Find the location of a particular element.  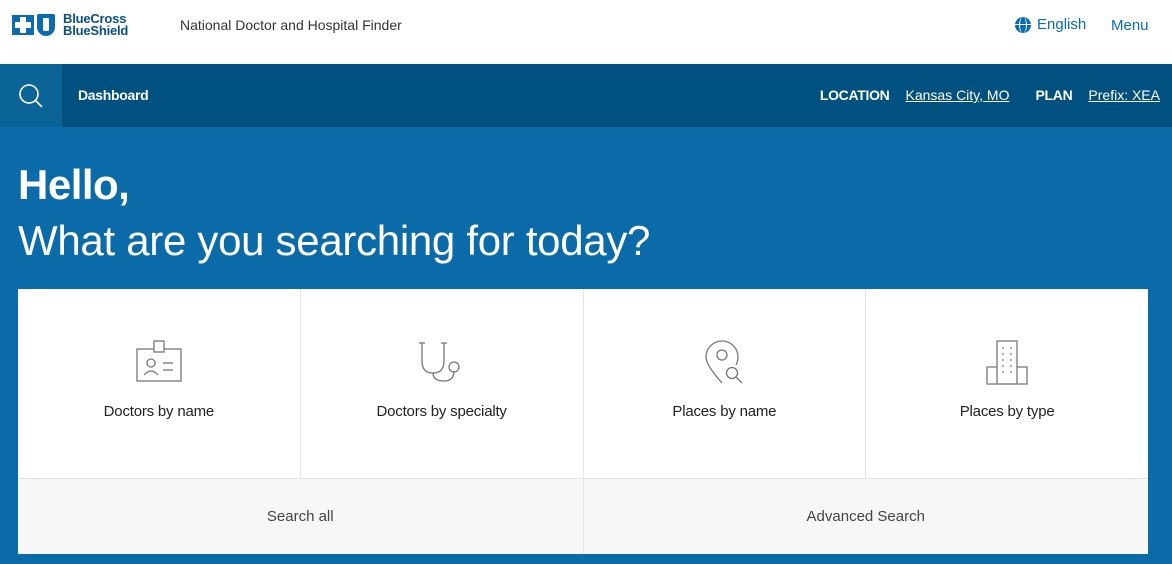

shield-icon is located at coordinates (46, 25).